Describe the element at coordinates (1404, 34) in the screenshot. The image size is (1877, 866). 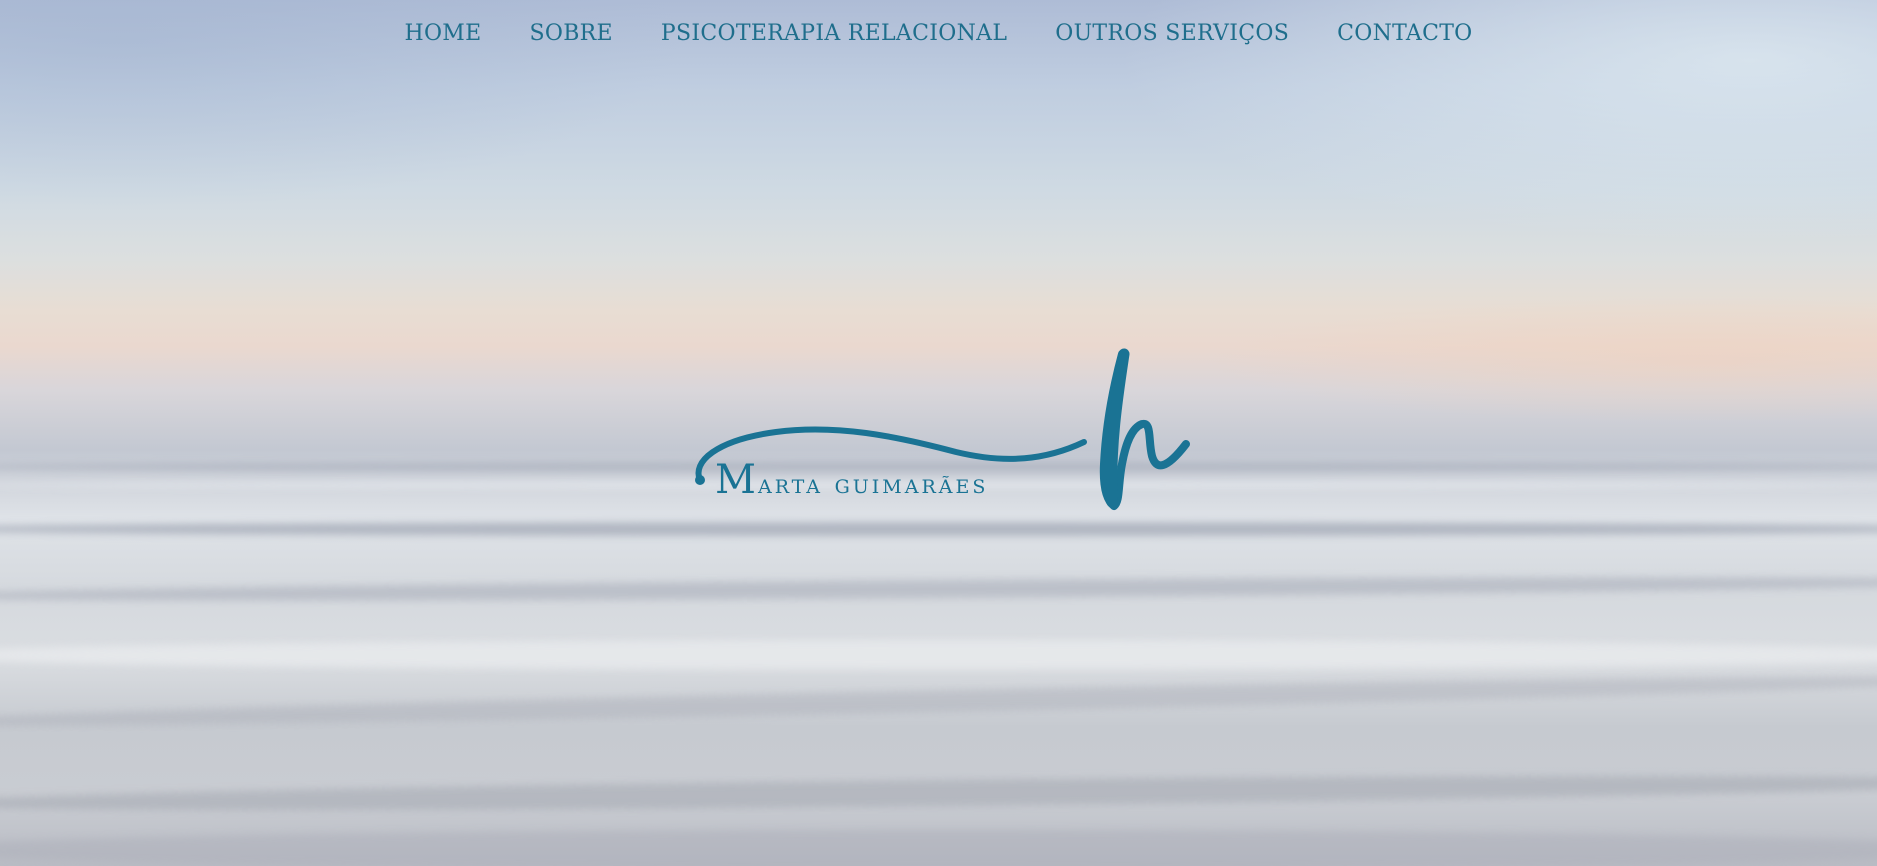
I see `nav-link-contacto: CONTACTO` at that location.